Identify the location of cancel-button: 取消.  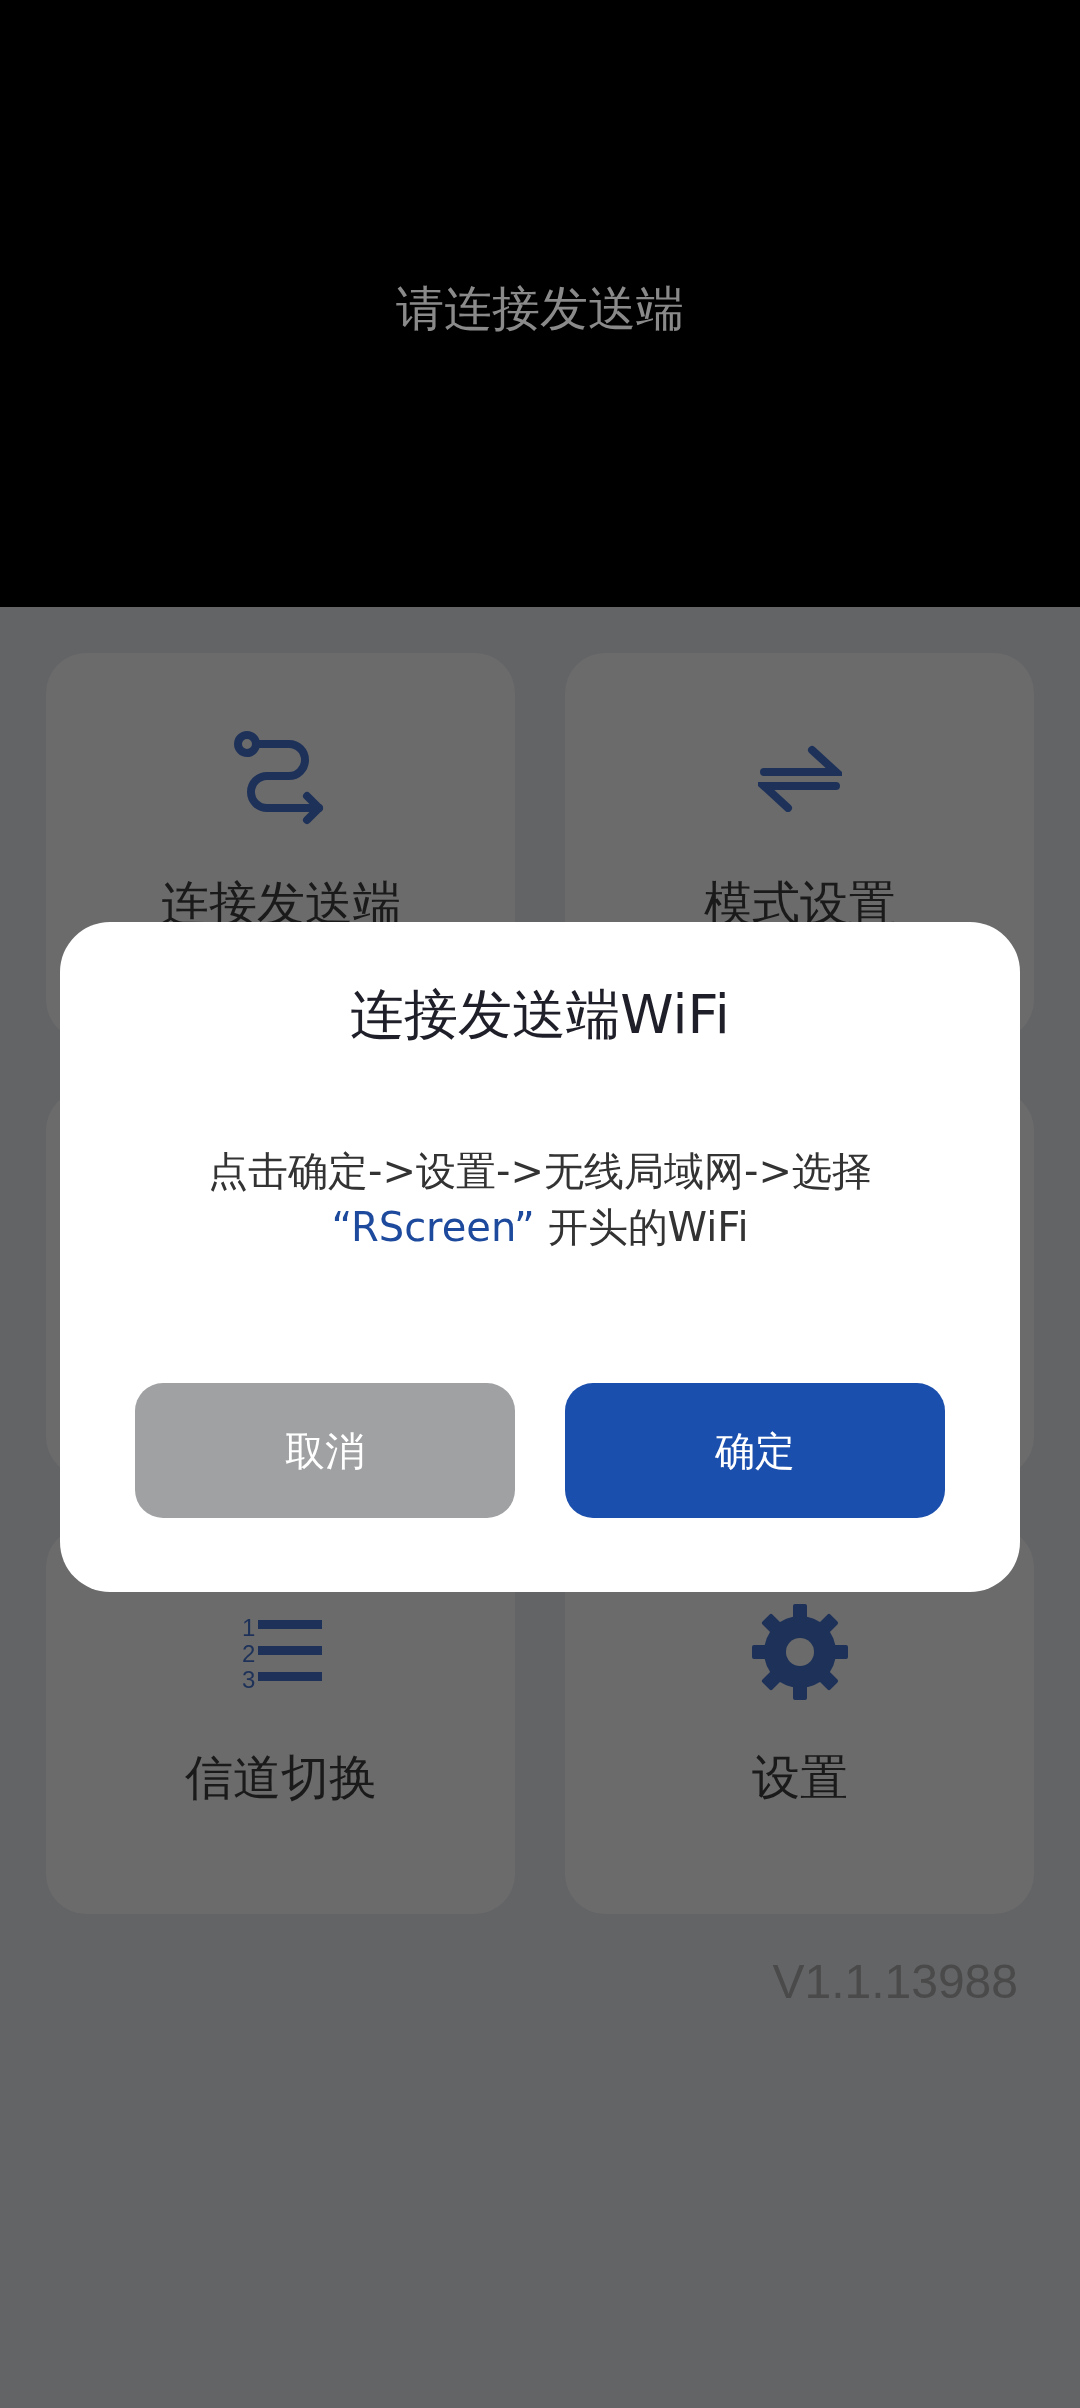
(325, 1450).